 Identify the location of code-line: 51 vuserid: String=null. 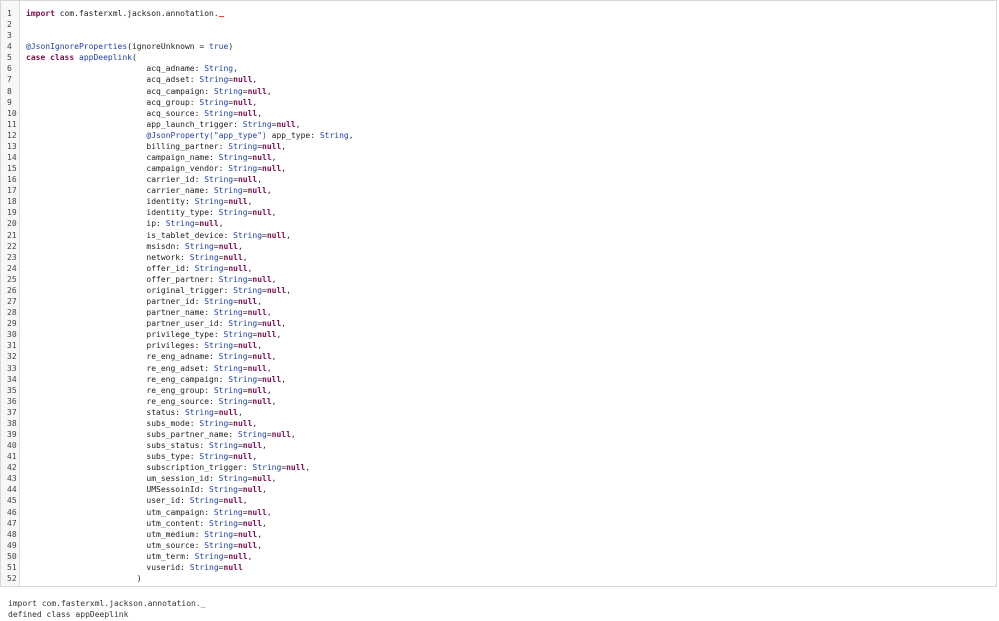
(498, 567).